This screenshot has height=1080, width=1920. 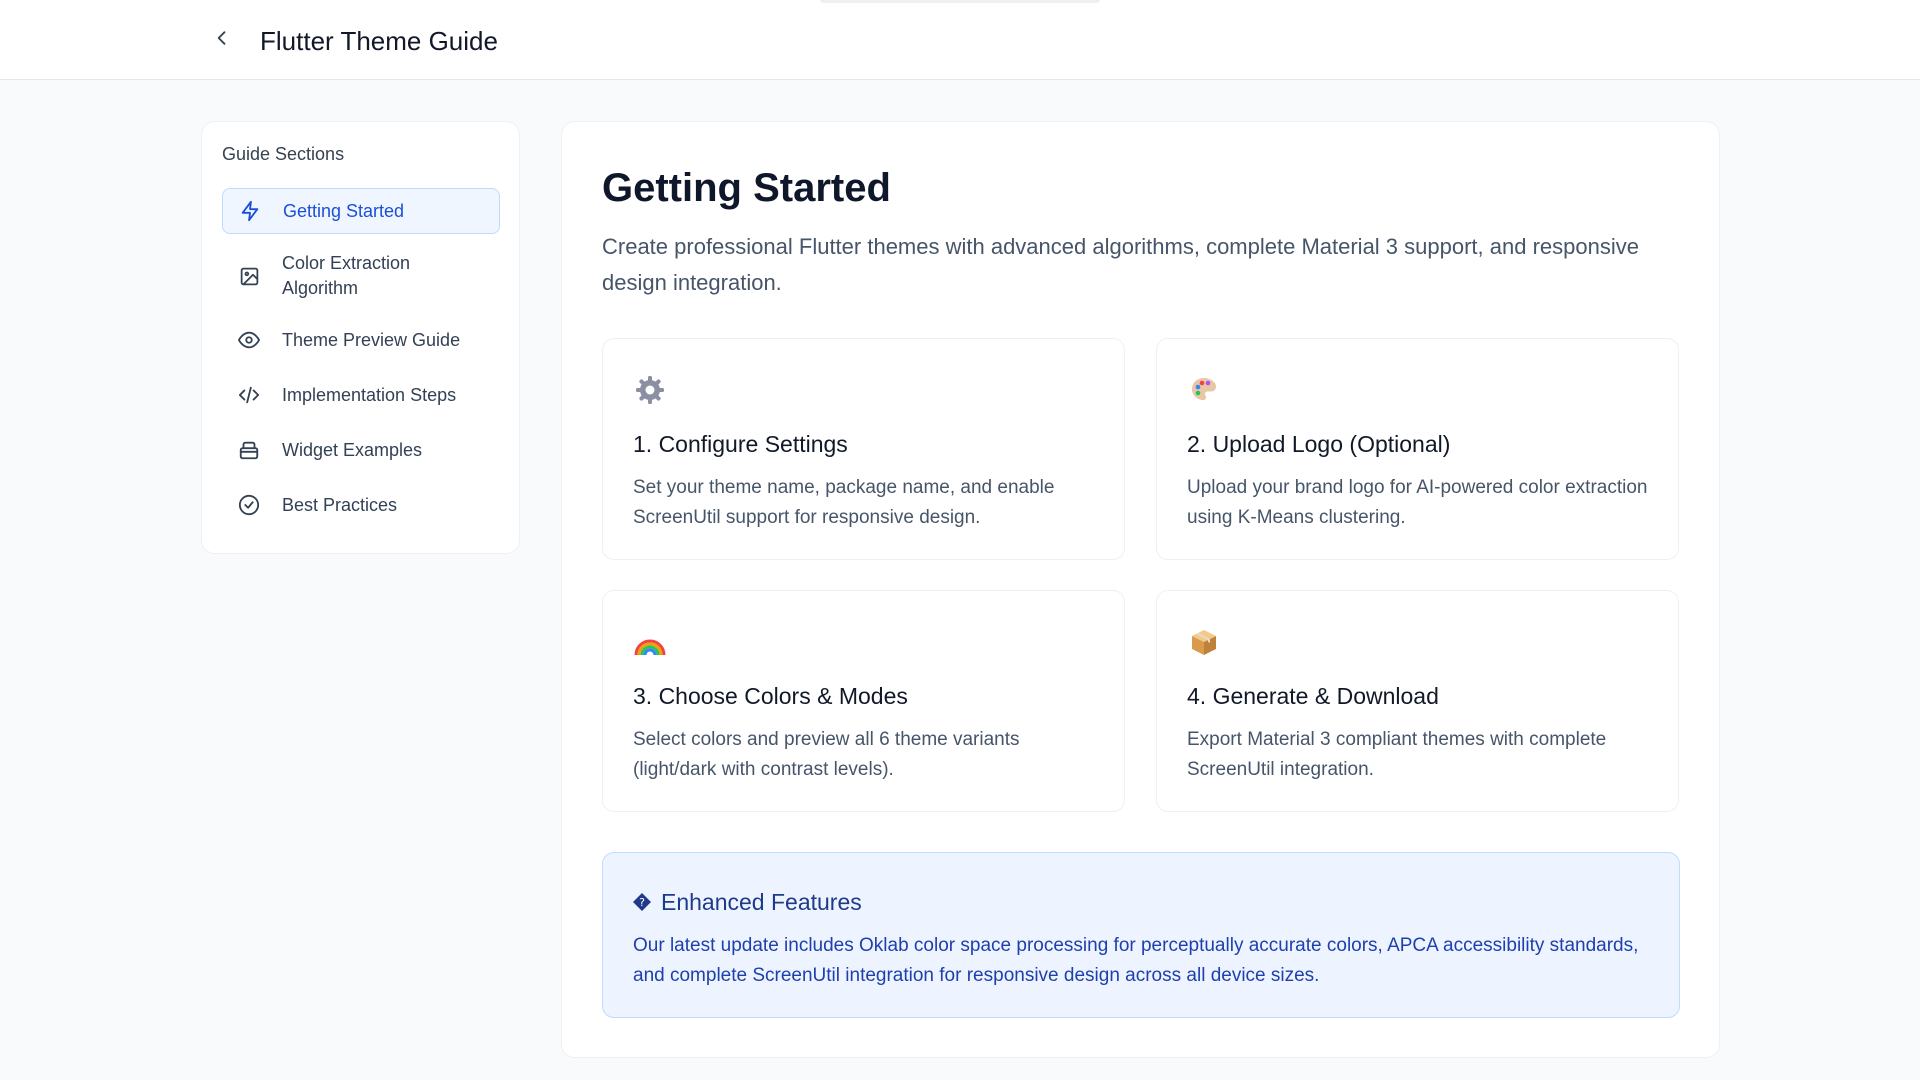 I want to click on sidebar-item-label: Widget Examples, so click(x=352, y=449).